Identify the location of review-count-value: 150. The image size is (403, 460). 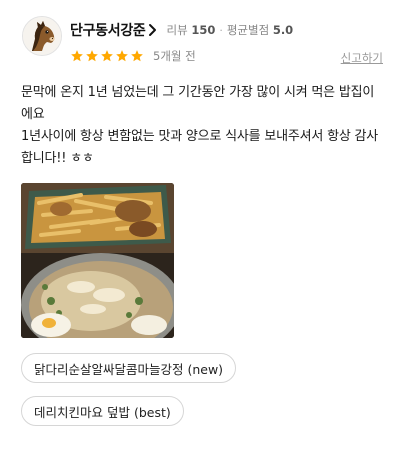
(203, 30).